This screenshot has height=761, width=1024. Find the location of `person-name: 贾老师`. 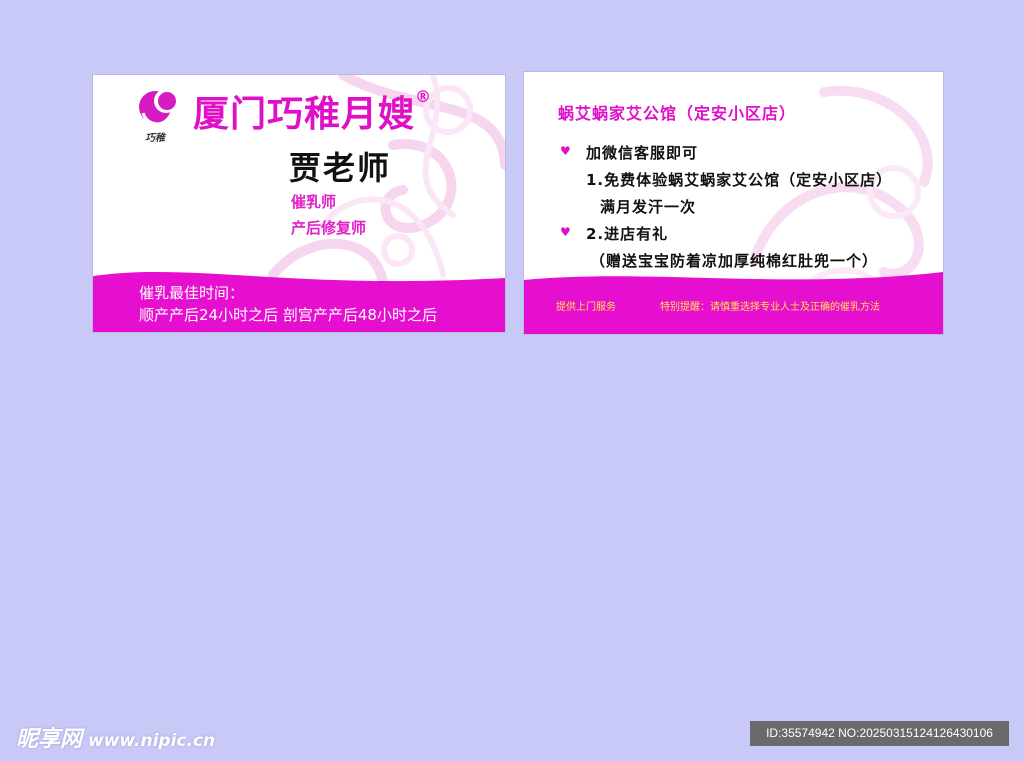

person-name: 贾老师 is located at coordinates (340, 168).